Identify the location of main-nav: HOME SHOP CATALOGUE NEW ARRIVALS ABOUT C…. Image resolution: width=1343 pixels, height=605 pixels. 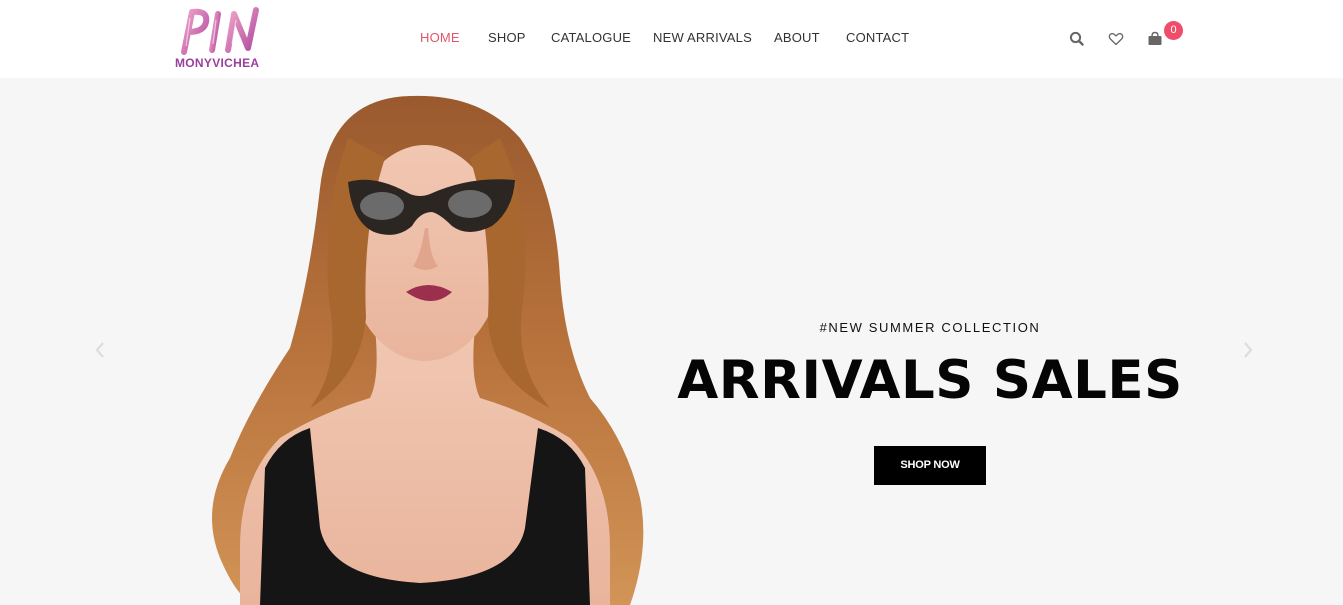
(671, 38).